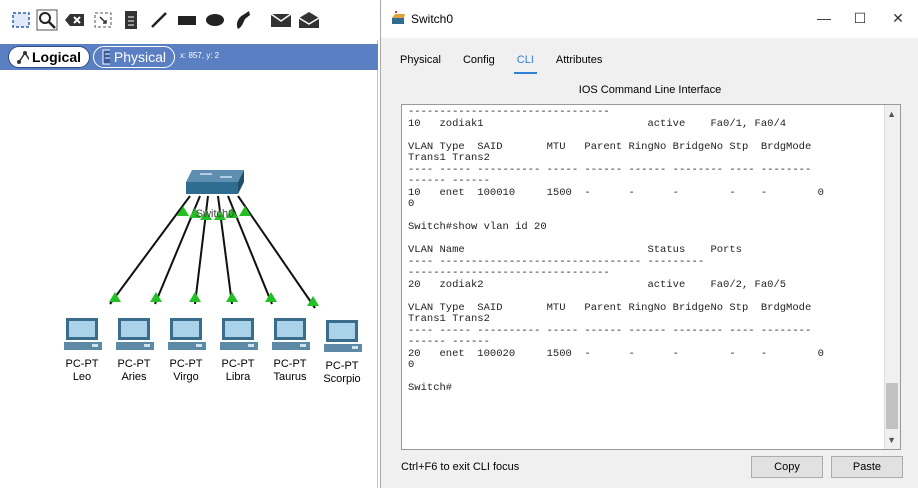 This screenshot has width=918, height=488. Describe the element at coordinates (134, 377) in the screenshot. I see `pc-name: Aries` at that location.